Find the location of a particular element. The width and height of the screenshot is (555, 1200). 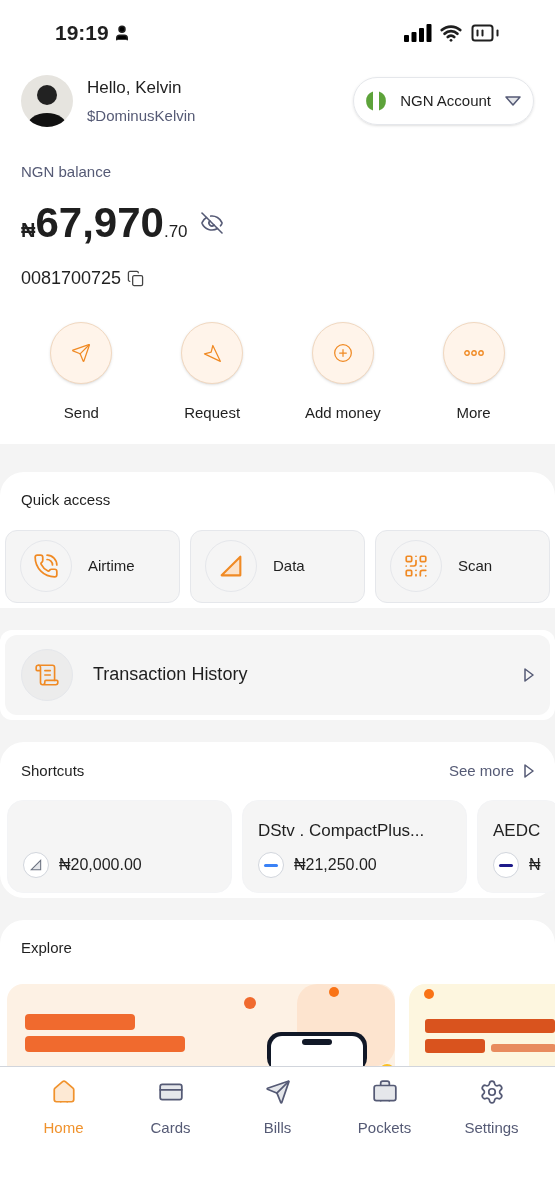

shortcut-card: ₦20,000.00 is located at coordinates (119, 846).